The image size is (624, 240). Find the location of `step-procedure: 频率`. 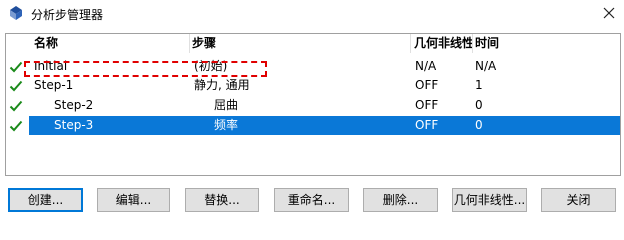

step-procedure: 频率 is located at coordinates (226, 125).